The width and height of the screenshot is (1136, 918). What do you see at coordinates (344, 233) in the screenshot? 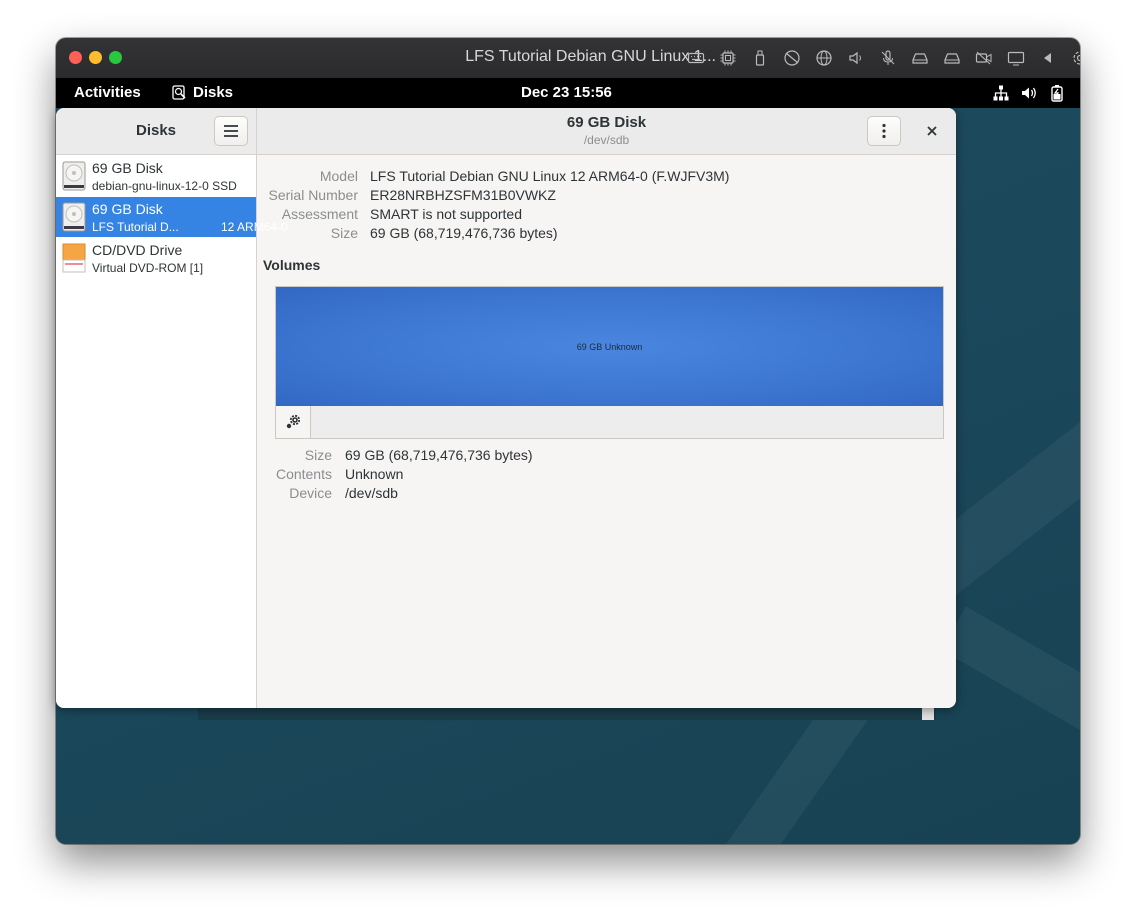
I see `size-label: Size` at bounding box center [344, 233].